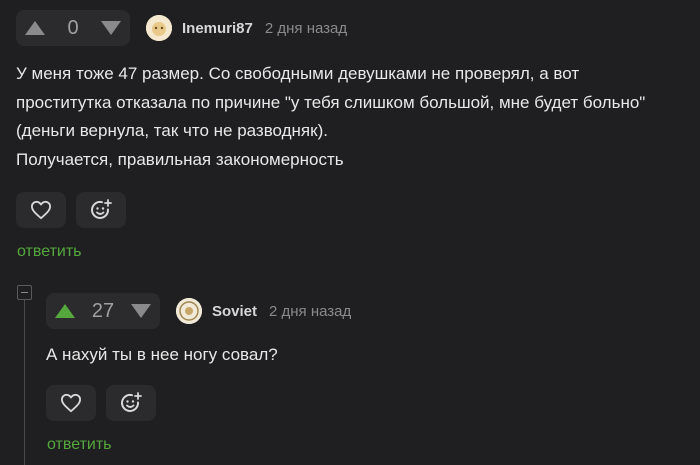 The image size is (700, 465). I want to click on comment-line: (деньги вернула, так что не разводняк)., so click(172, 130).